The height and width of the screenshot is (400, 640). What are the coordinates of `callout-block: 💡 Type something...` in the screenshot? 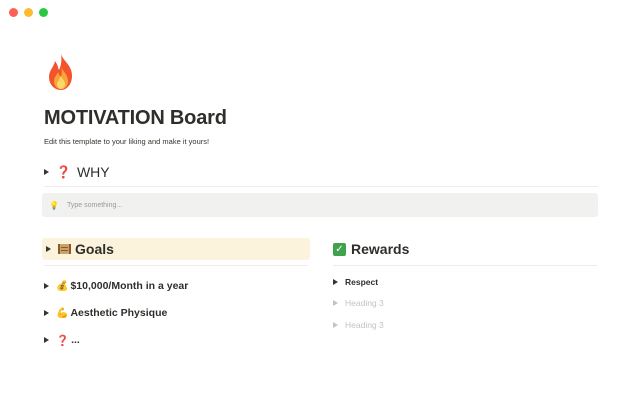 It's located at (320, 205).